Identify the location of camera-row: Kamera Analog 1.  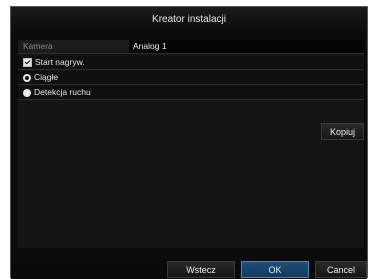
(191, 47).